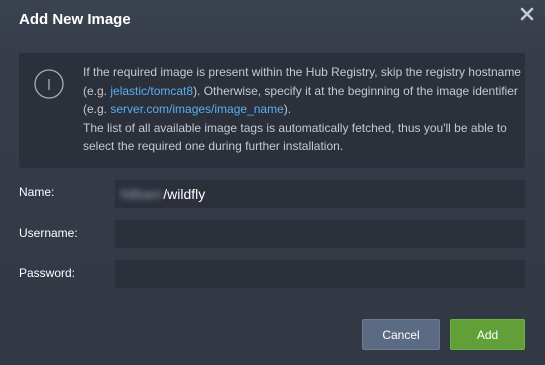 The image size is (545, 365). Describe the element at coordinates (196, 109) in the screenshot. I see `example-link-registry: server.com/images/image_name` at that location.